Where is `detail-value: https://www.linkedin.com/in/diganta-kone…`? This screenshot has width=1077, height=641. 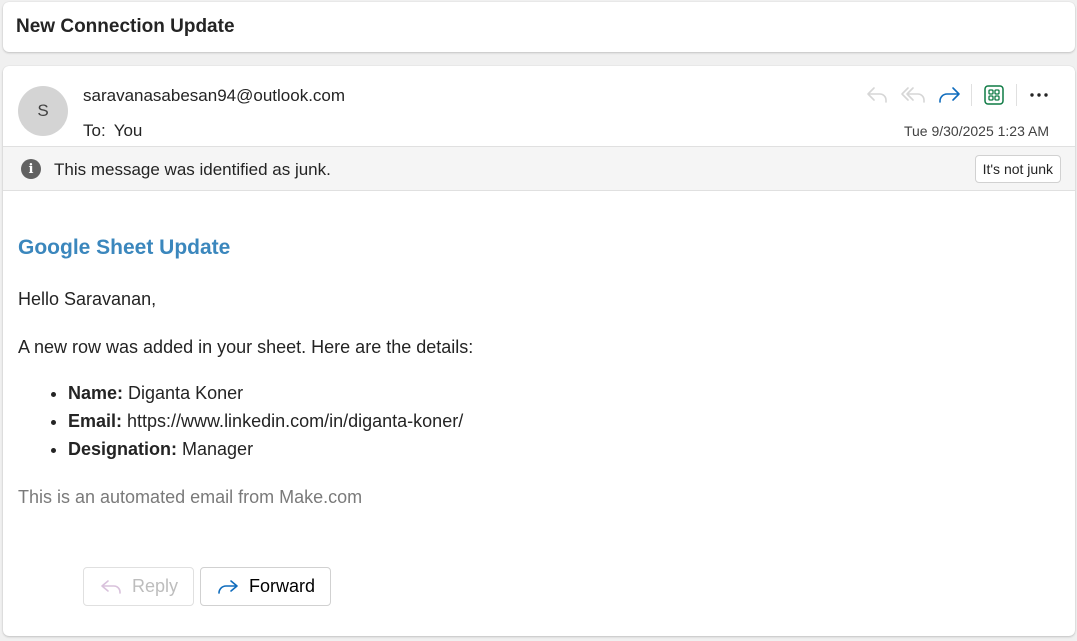
detail-value: https://www.linkedin.com/in/diganta-kone… is located at coordinates (295, 421).